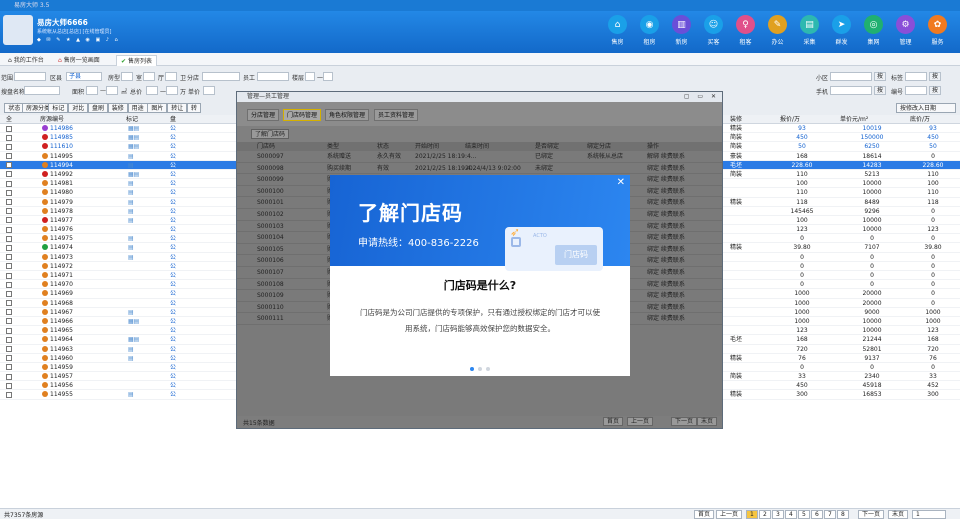 The width and height of the screenshot is (960, 519). What do you see at coordinates (809, 30) in the screenshot?
I see `topnav-item: ▤ 采集` at bounding box center [809, 30].